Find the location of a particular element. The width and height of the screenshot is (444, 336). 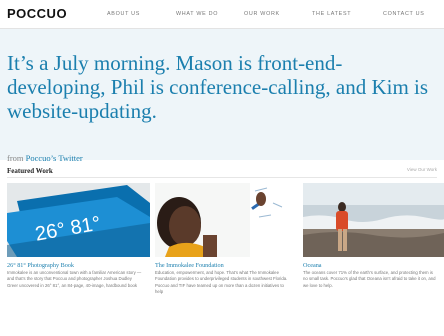

featured-heading: Featured Work is located at coordinates (30, 171).